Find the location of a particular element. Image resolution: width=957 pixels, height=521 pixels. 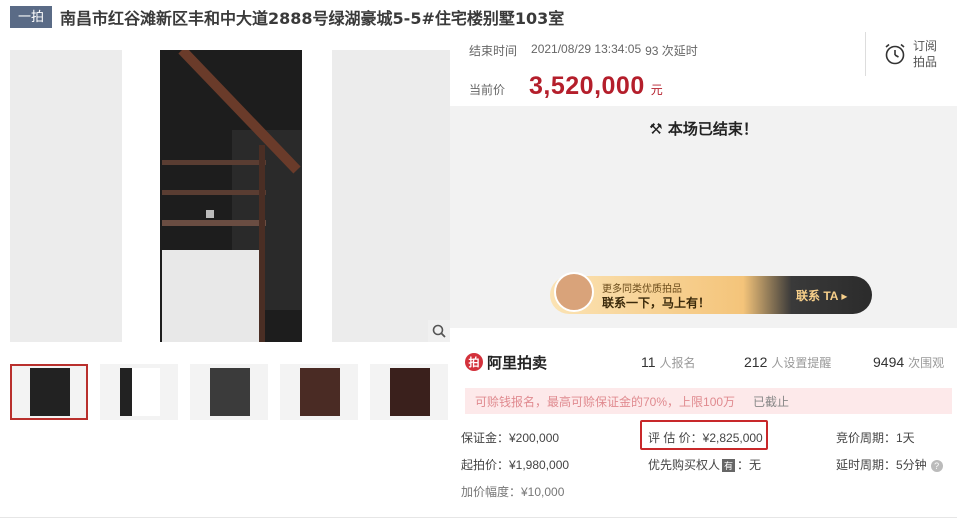

delay-cycle: 延时周期：5分钟? is located at coordinates (889, 464).